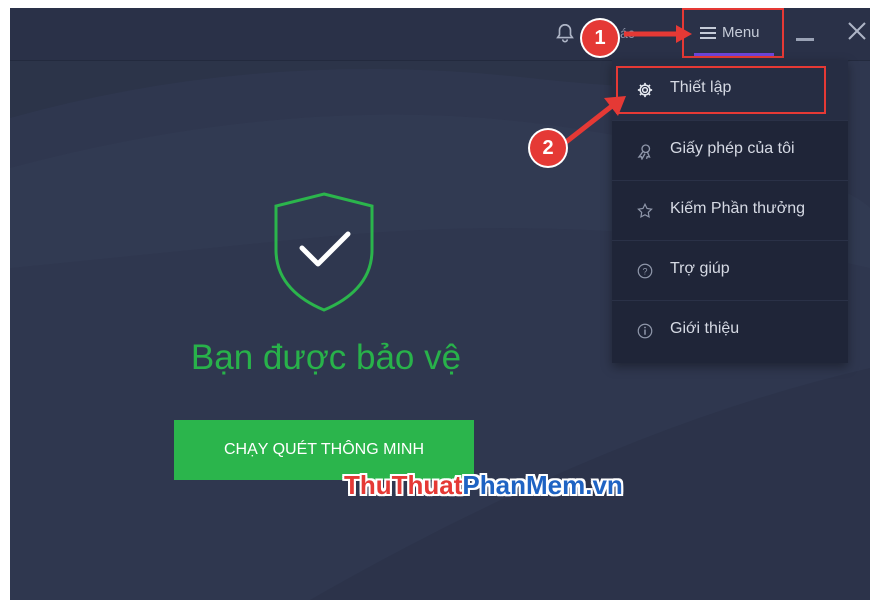  I want to click on menu-item-label: Giới thiệu, so click(705, 328).